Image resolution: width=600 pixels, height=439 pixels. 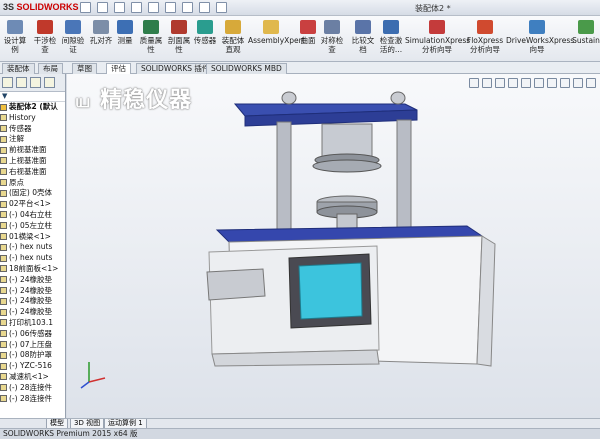 What do you see at coordinates (32, 150) in the screenshot?
I see `tree-item: 前视基准面` at bounding box center [32, 150].